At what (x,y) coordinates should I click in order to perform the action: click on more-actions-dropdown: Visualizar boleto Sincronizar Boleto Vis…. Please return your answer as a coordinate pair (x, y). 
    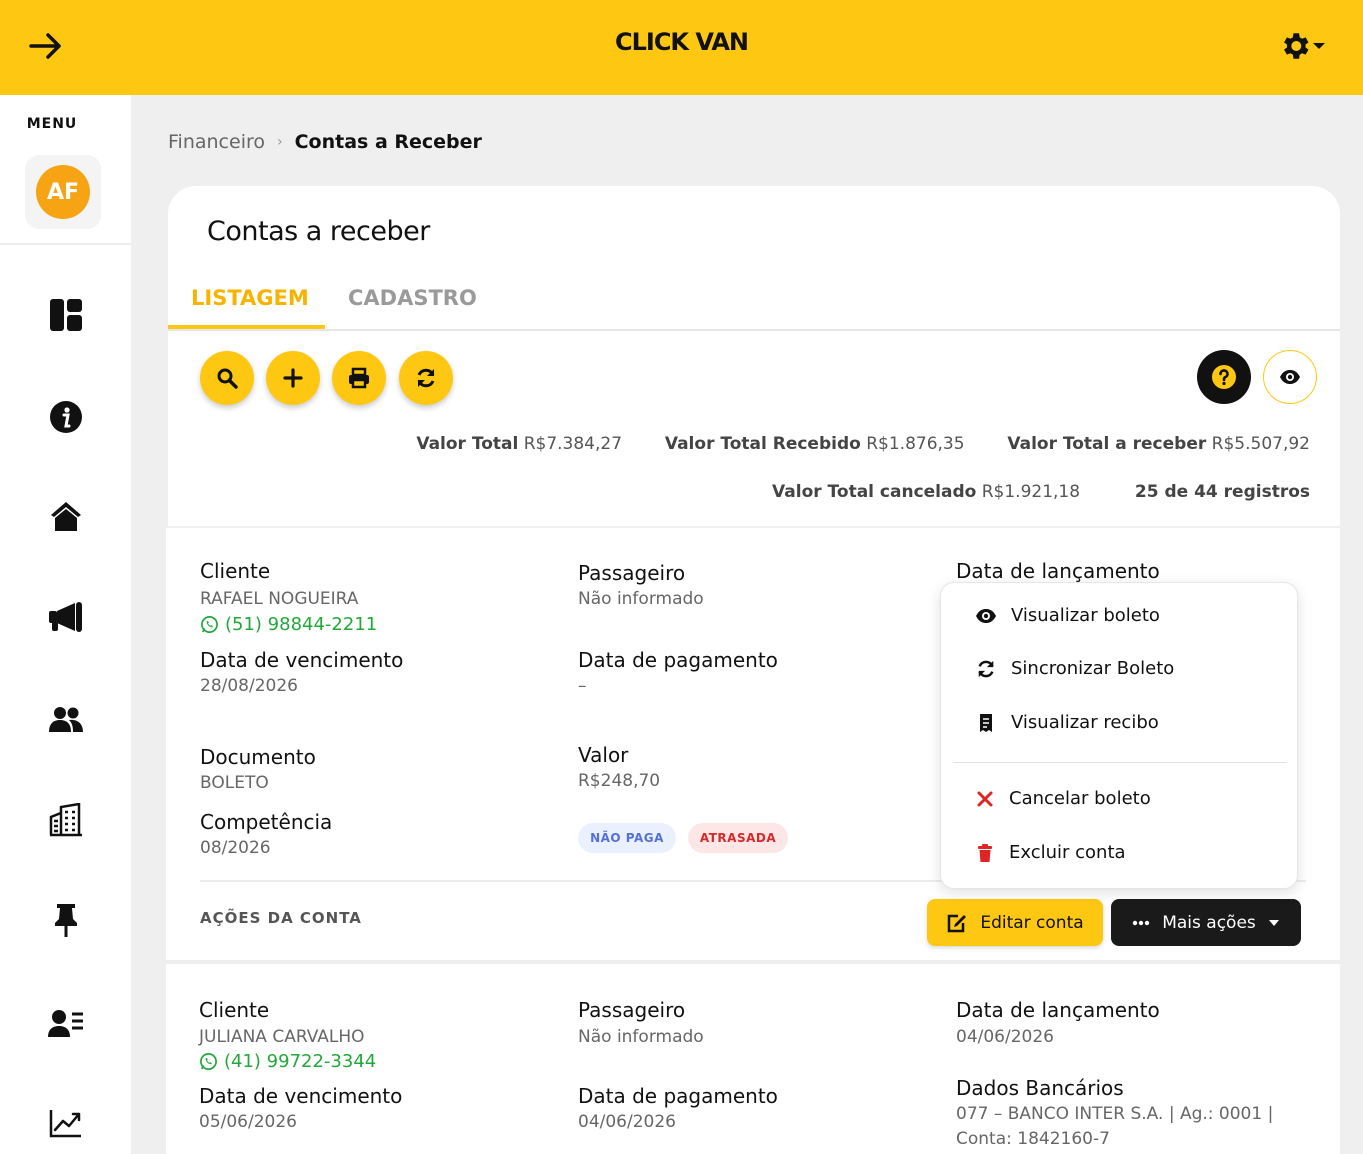
    Looking at the image, I should click on (1119, 735).